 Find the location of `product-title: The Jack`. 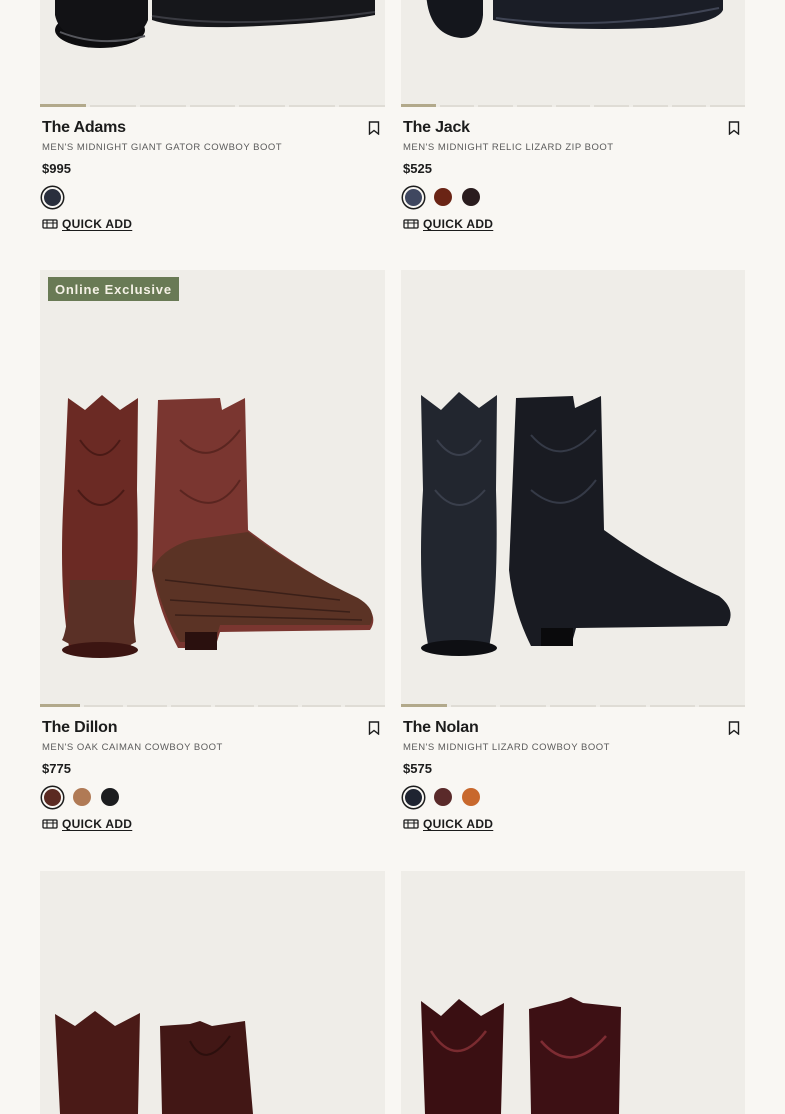

product-title: The Jack is located at coordinates (436, 128).